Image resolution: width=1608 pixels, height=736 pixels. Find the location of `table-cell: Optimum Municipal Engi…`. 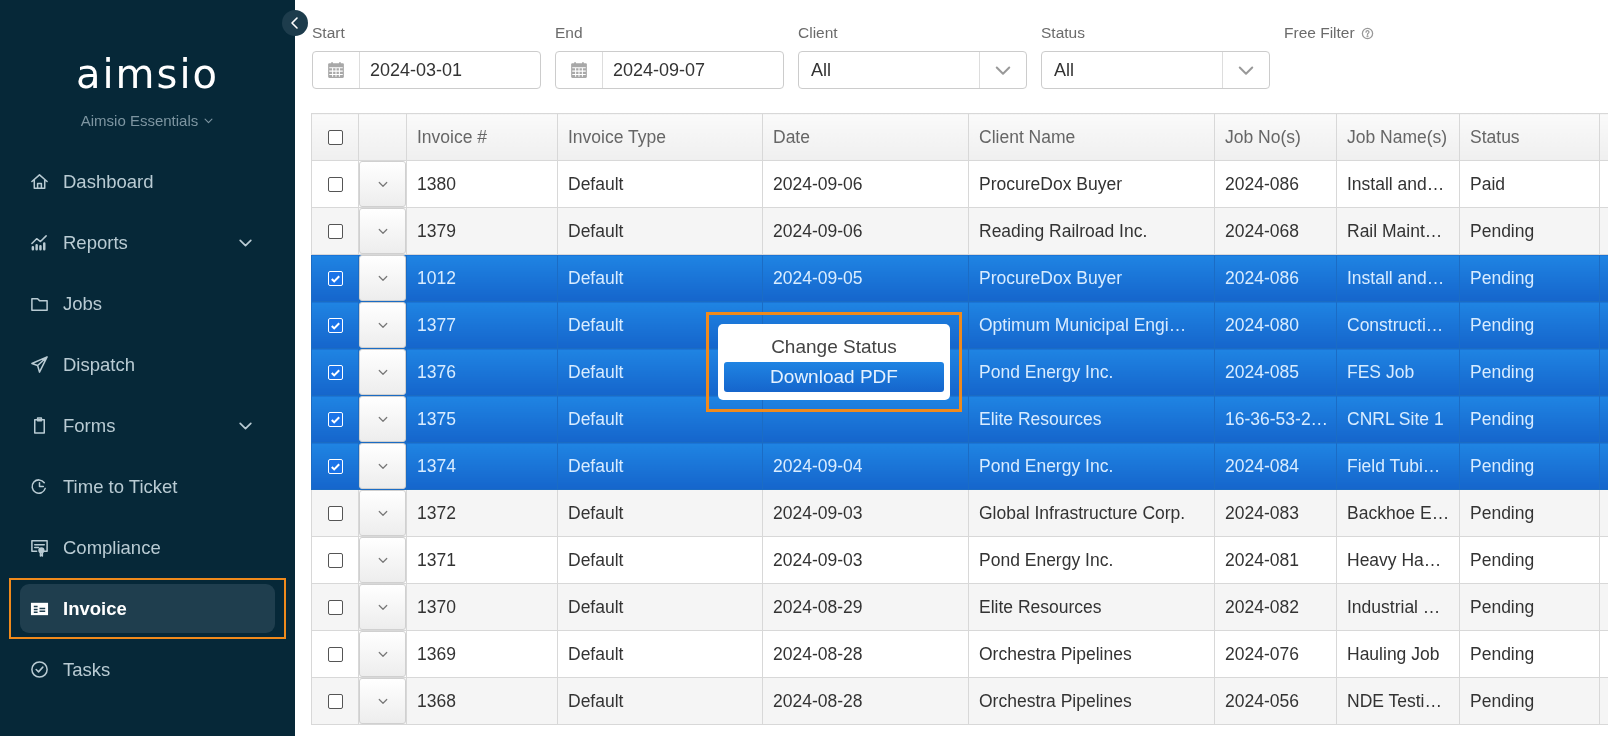

table-cell: Optimum Municipal Engi… is located at coordinates (1083, 324).